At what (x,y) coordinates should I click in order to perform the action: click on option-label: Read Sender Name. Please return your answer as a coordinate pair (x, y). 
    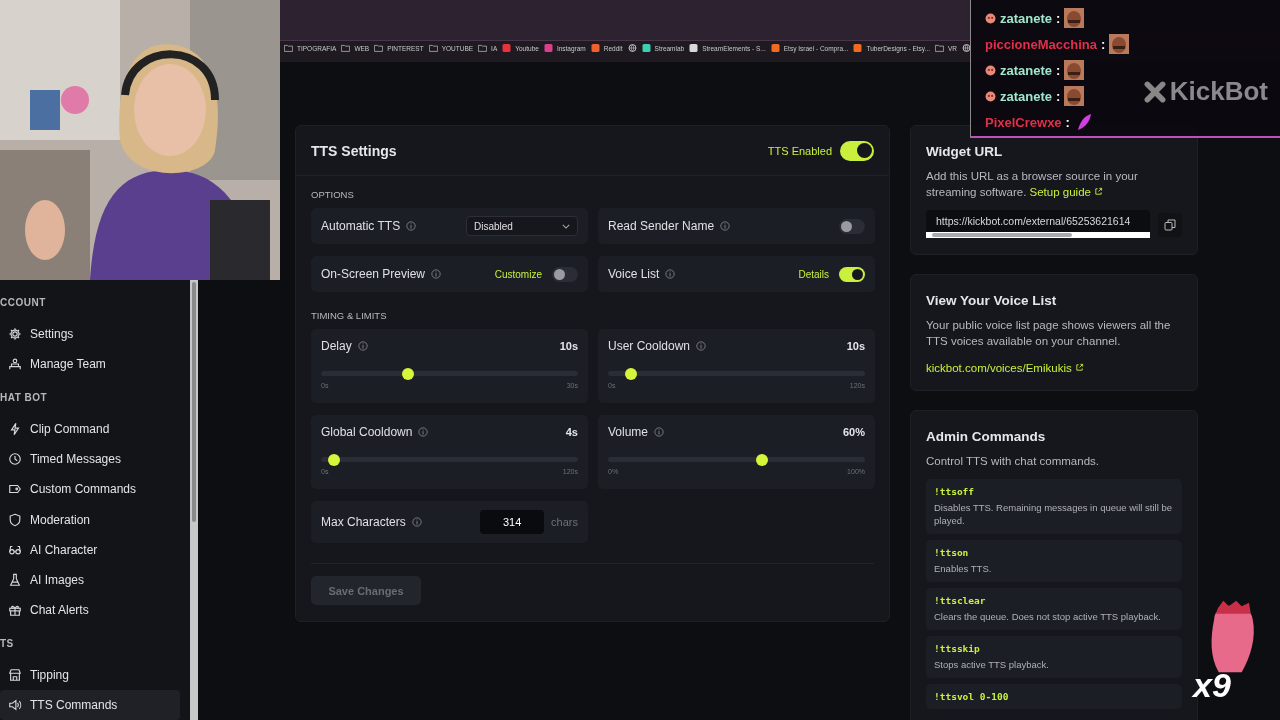
    Looking at the image, I should click on (661, 226).